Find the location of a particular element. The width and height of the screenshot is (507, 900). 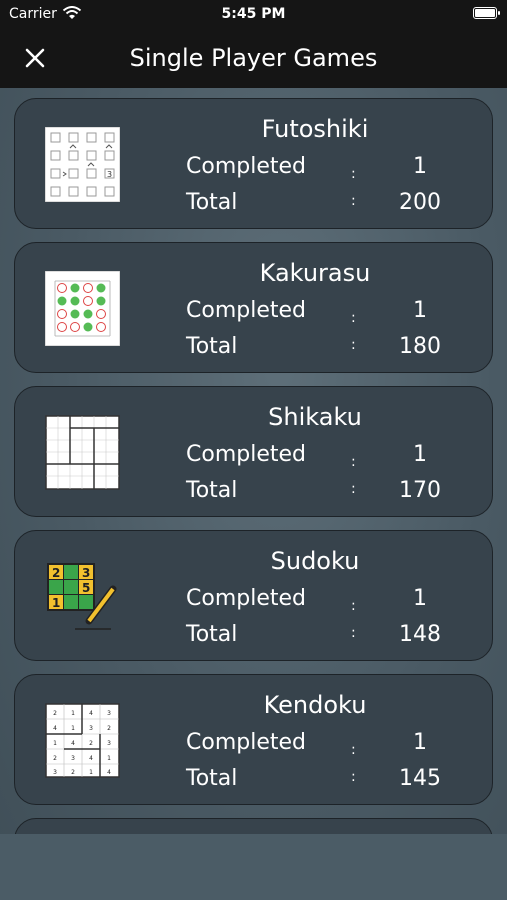

status-bar: Carrier 5:45 PM is located at coordinates (253, 15).